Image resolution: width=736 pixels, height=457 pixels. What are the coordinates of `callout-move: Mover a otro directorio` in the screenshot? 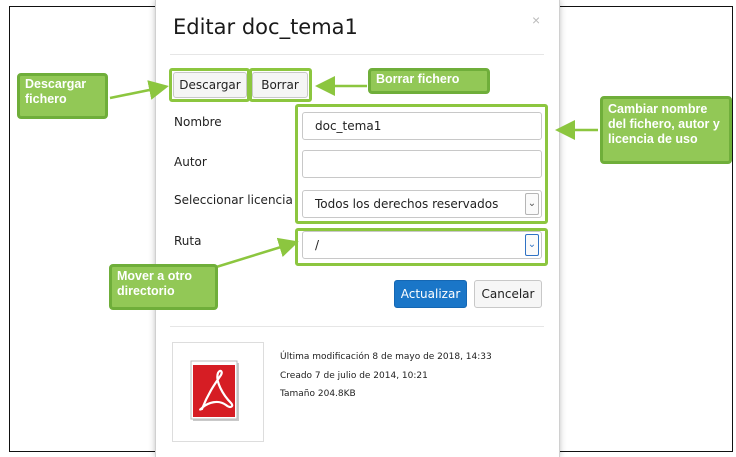 It's located at (163, 287).